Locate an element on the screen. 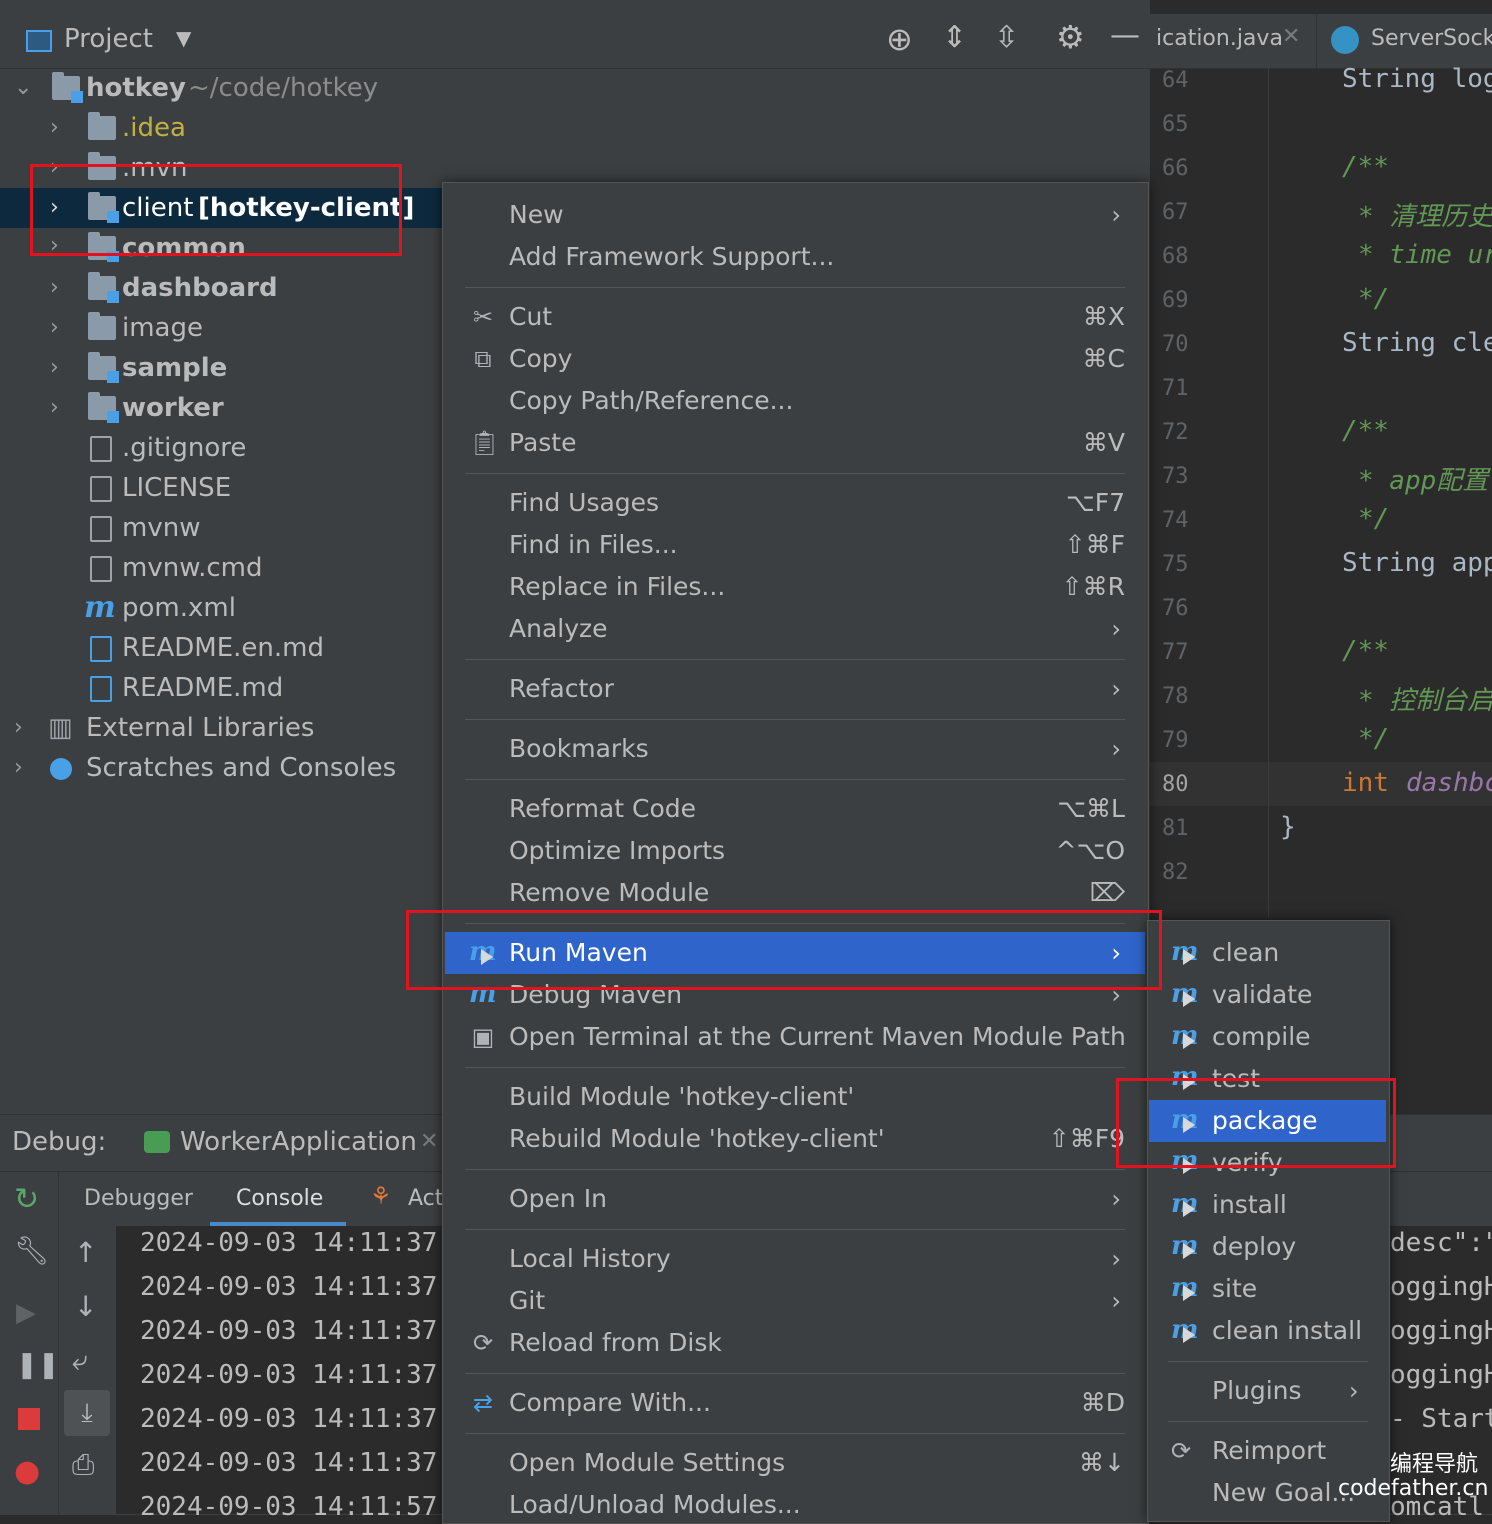 This screenshot has height=1524, width=1492. tab-server-socket: ServerSocke is located at coordinates (1404, 41).